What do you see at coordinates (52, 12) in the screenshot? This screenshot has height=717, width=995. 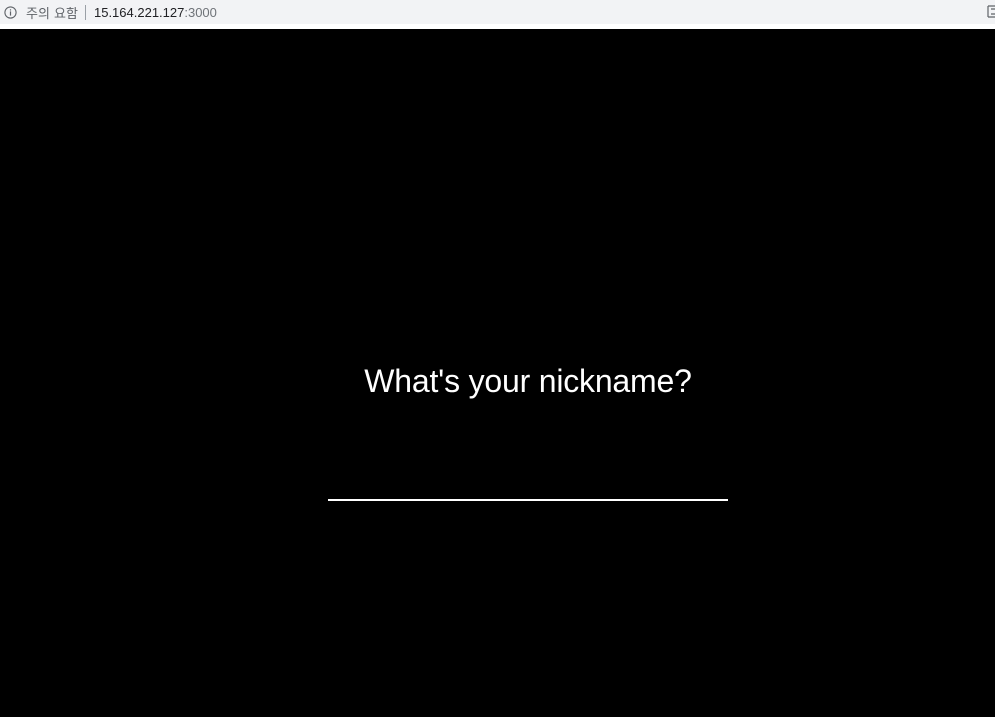 I see `security-warning-label: 주의 요함` at bounding box center [52, 12].